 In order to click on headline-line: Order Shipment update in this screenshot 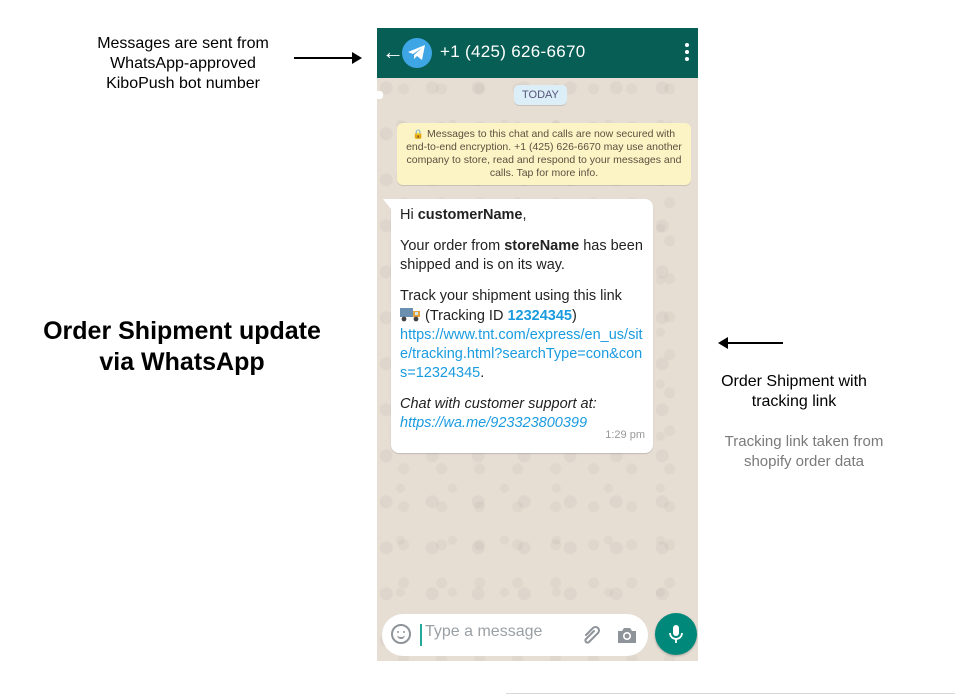, I will do `click(182, 331)`.